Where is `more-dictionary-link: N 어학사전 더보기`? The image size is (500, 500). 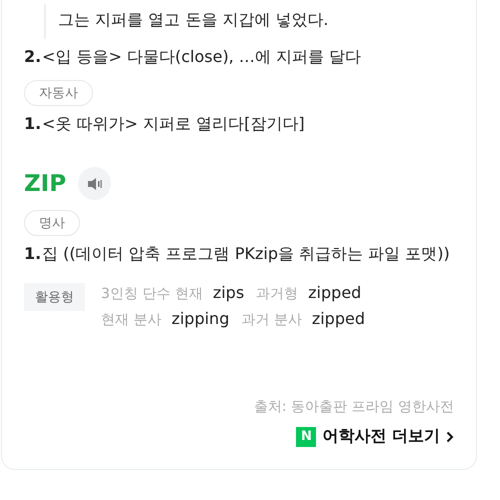
more-dictionary-link: N 어학사전 더보기 is located at coordinates (375, 436).